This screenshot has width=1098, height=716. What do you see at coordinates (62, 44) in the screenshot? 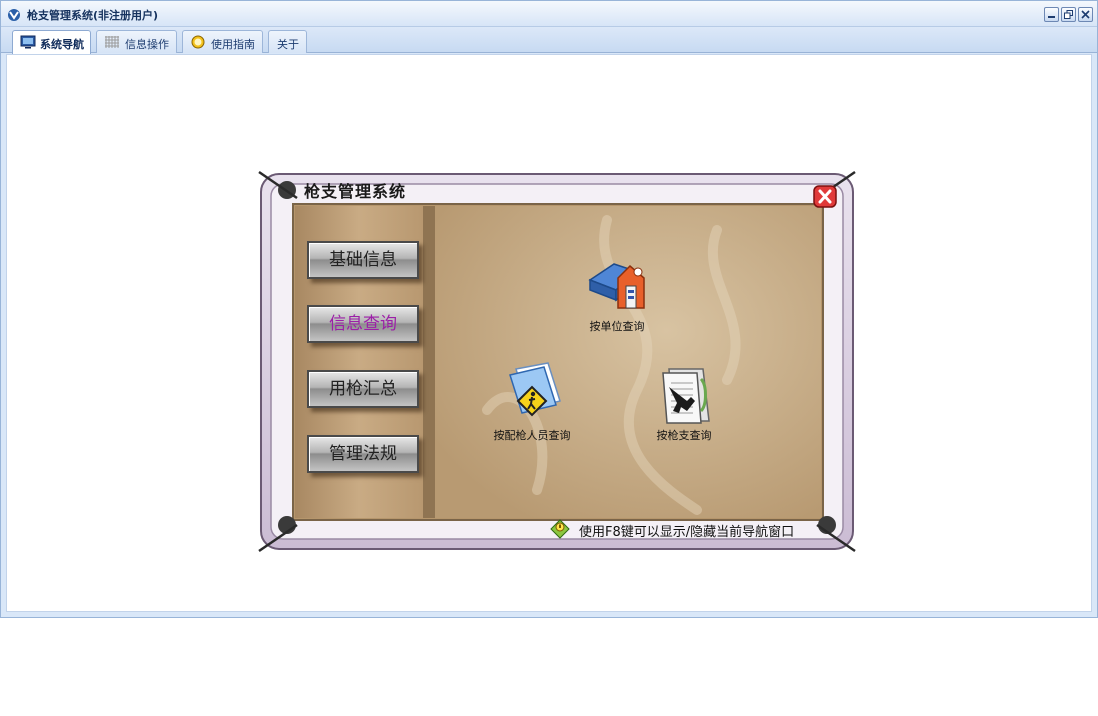
I see `tab-label: 系统导航` at bounding box center [62, 44].